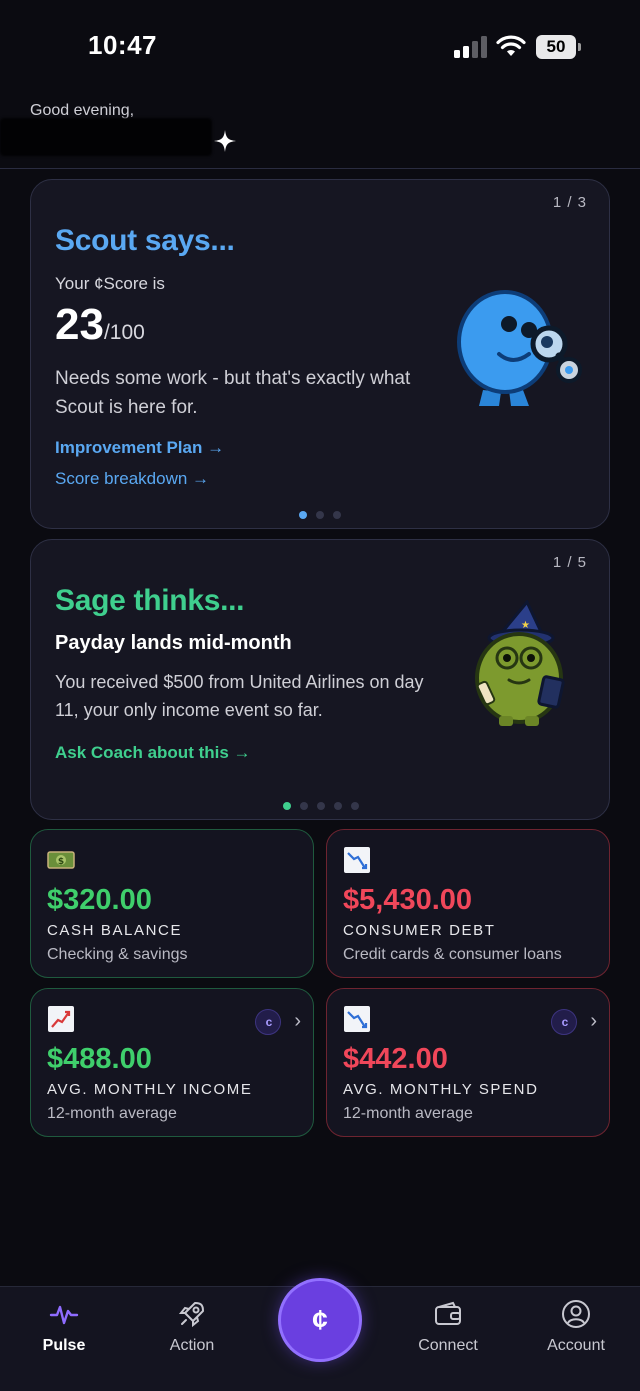  I want to click on score-label: Your ¢Score is, so click(110, 283).